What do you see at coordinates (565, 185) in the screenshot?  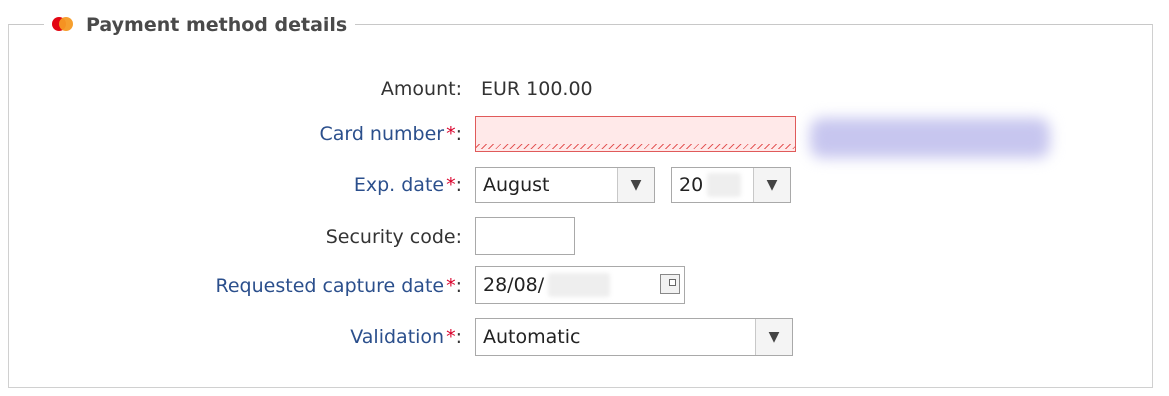 I see `exp-month-select: August ▼` at bounding box center [565, 185].